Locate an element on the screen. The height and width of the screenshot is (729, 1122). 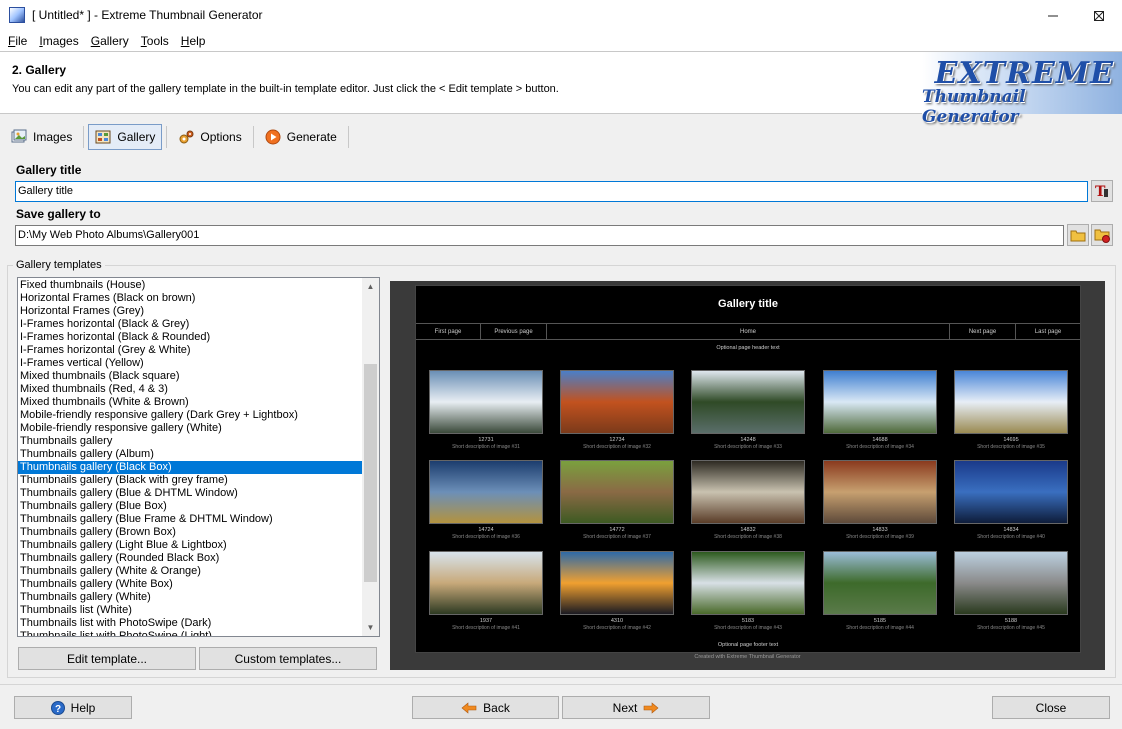
thumbnail-caption: Short description of image #38 is located at coordinates (748, 537).